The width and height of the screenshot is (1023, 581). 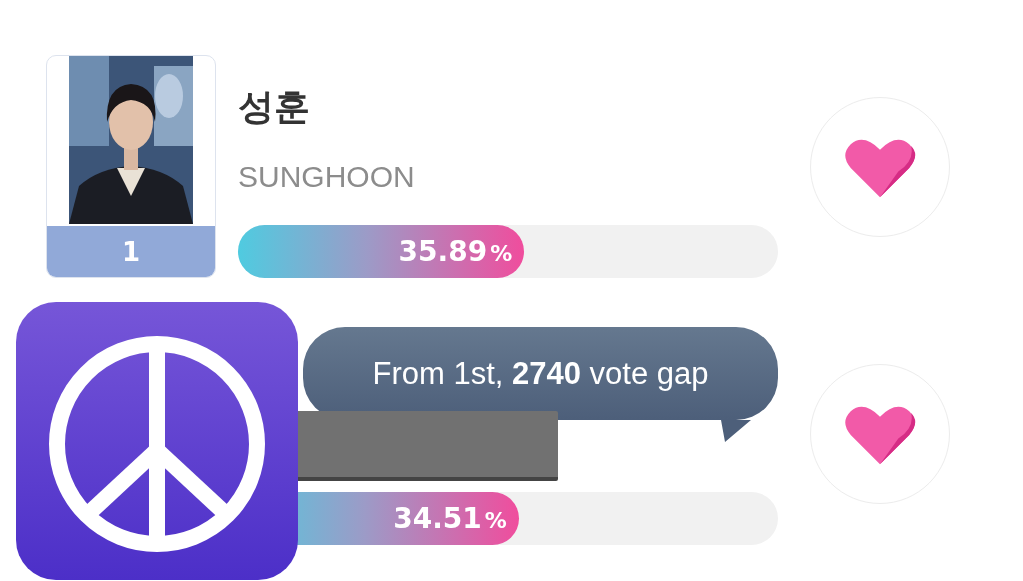 What do you see at coordinates (540, 373) in the screenshot?
I see `vote-gap-text: From 1st, 2740 vote gap` at bounding box center [540, 373].